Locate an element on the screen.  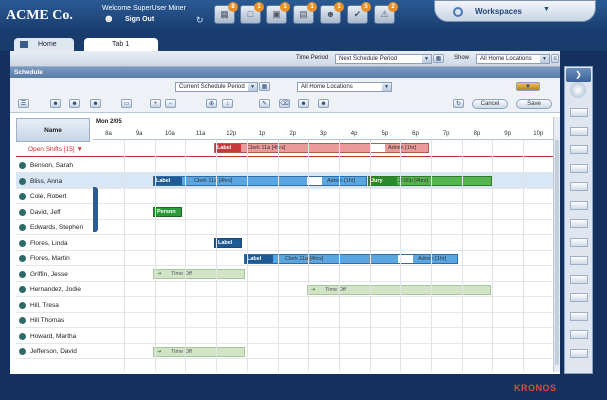
vertical-zoom-icon: ↕ is located at coordinates (227, 103).